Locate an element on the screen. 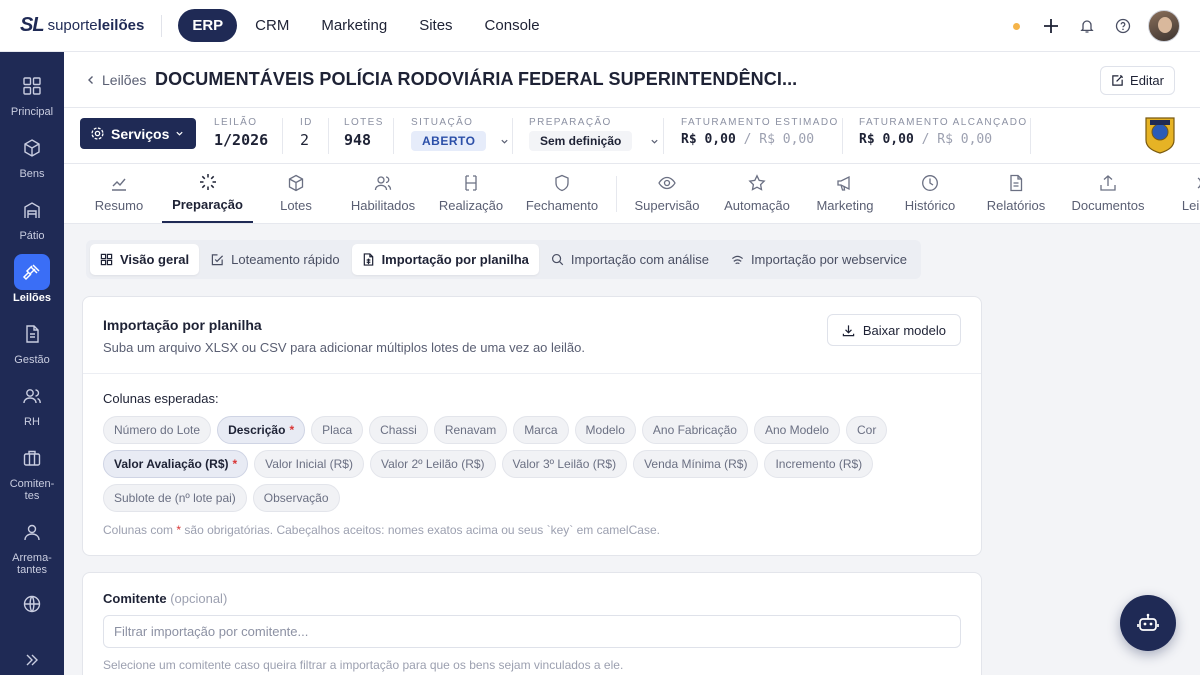 This screenshot has width=1200, height=675. topnav-erp: ERP is located at coordinates (208, 25).